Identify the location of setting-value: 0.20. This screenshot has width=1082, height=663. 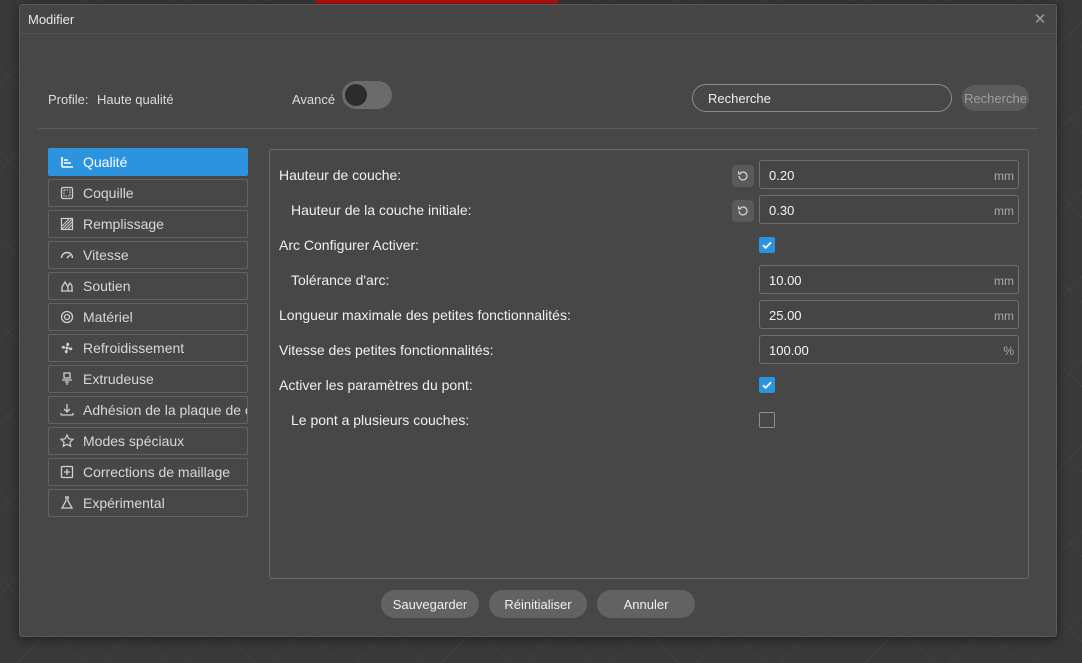
(782, 175).